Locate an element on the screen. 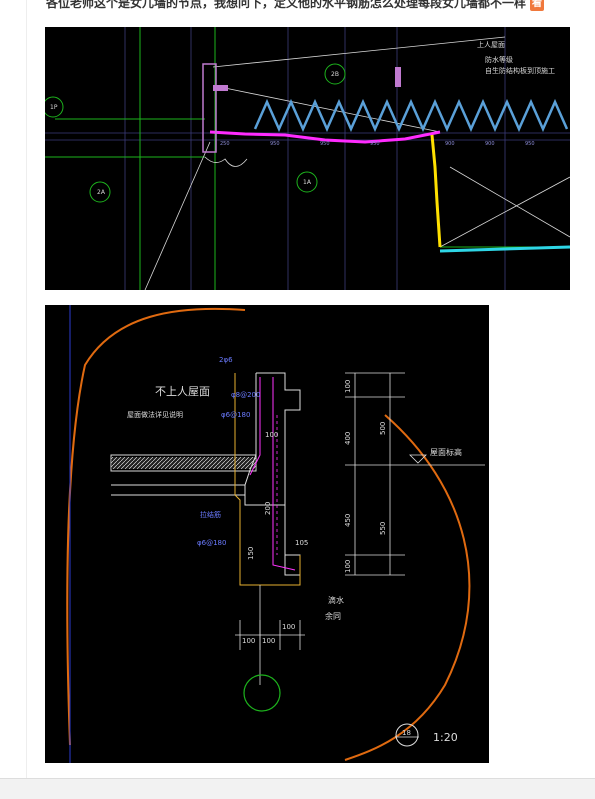 The height and width of the screenshot is (799, 595). question-text: 各位老师这个是女儿墙的节点，我想问下，定义他的水平钢筋怎么处理每段女儿墙都不一样 is located at coordinates (286, 5).